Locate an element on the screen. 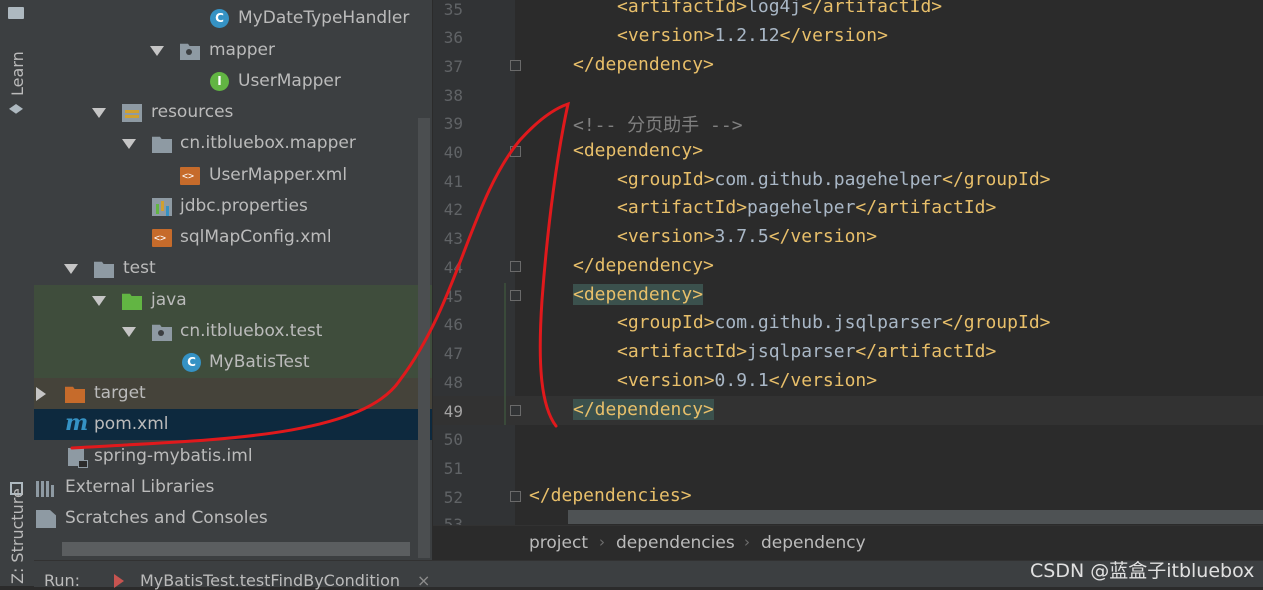 The width and height of the screenshot is (1263, 590). tree-item-scratches: Scratches and Consoles is located at coordinates (233, 518).